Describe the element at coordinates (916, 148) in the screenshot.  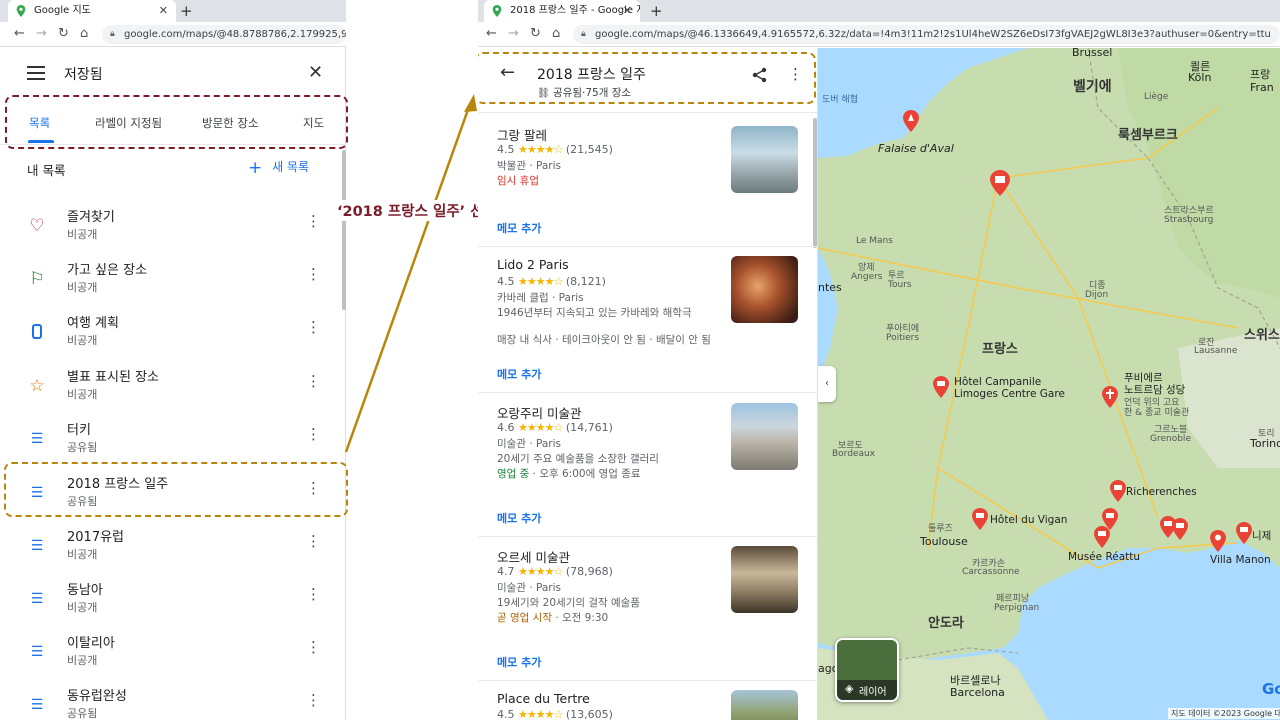
I see `map-label-falaise: Falaise d'Aval` at that location.